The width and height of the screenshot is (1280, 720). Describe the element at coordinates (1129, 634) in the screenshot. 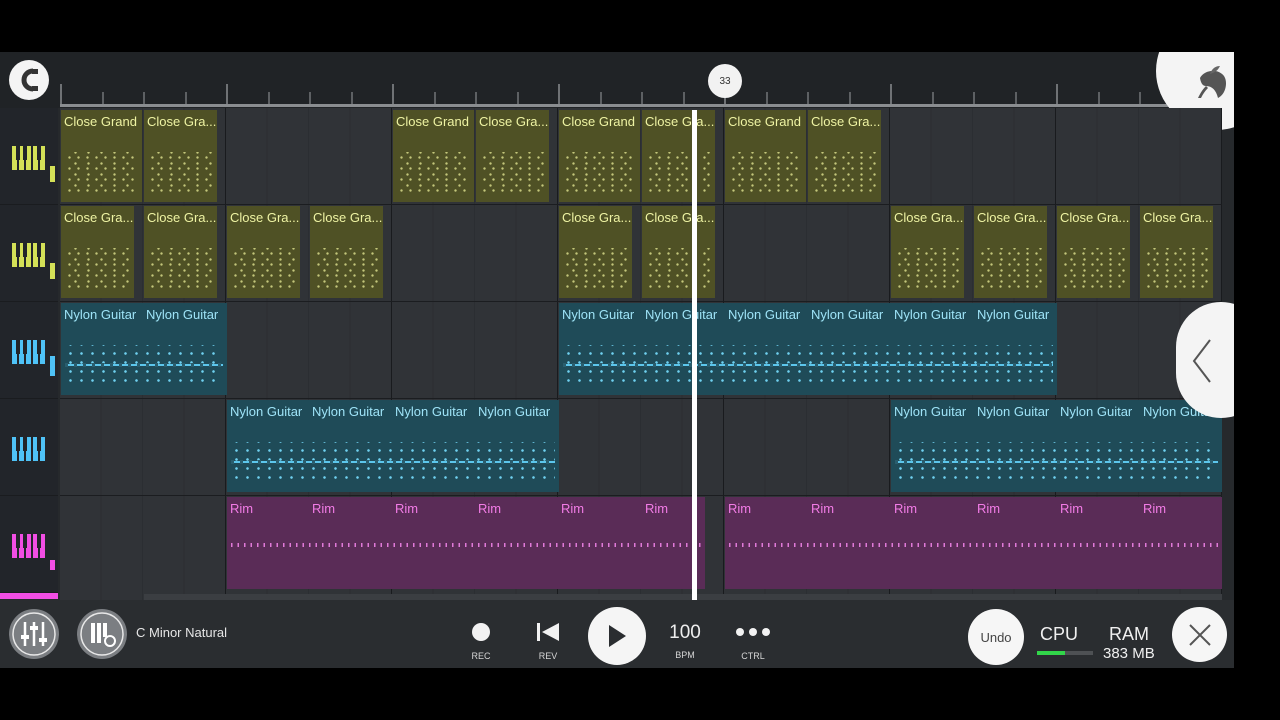

I see `ram-label: RAM` at that location.